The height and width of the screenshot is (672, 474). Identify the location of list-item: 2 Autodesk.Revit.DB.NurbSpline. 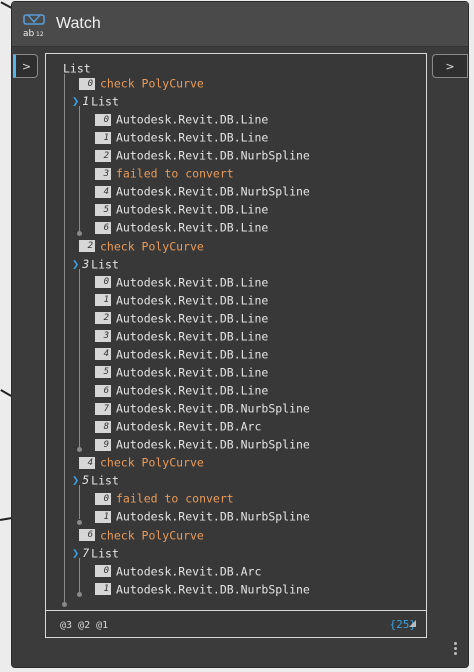
(202, 155).